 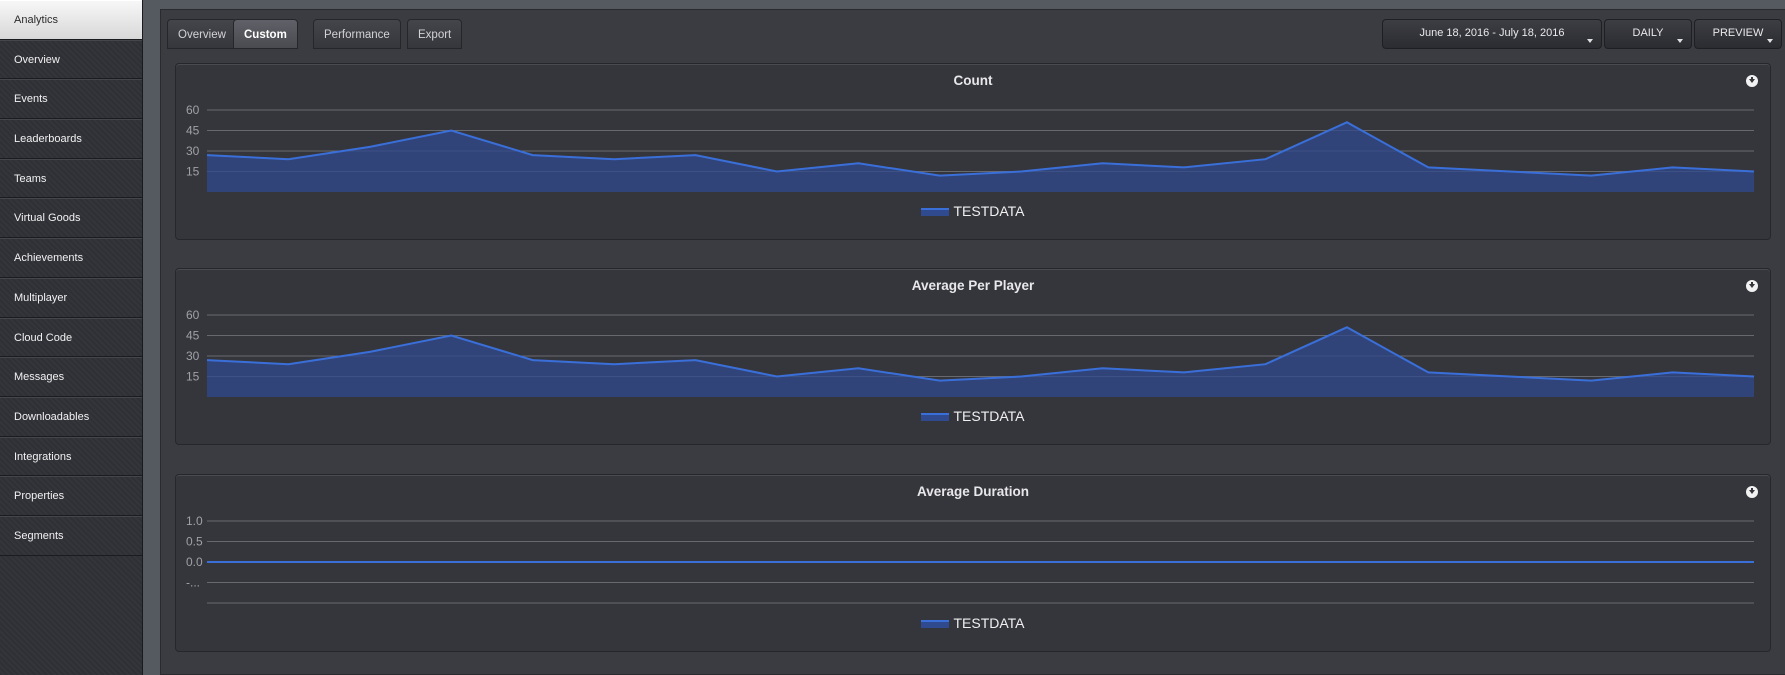 What do you see at coordinates (71, 496) in the screenshot?
I see `sidebar-item-properties: Properties` at bounding box center [71, 496].